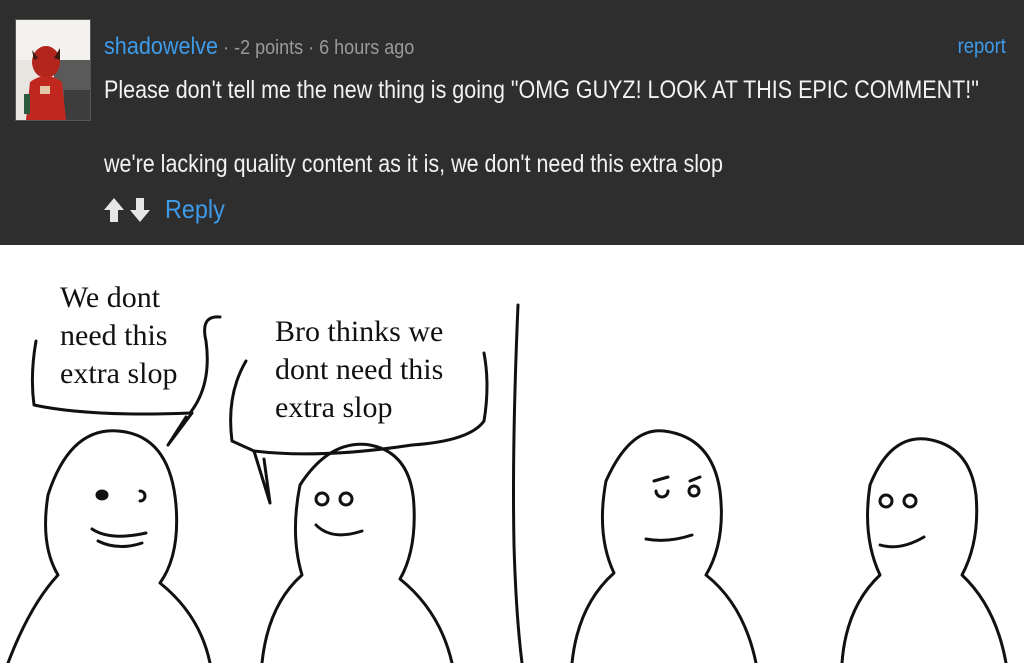 This screenshot has width=1024, height=663. I want to click on speech-2-line: dont need this, so click(359, 369).